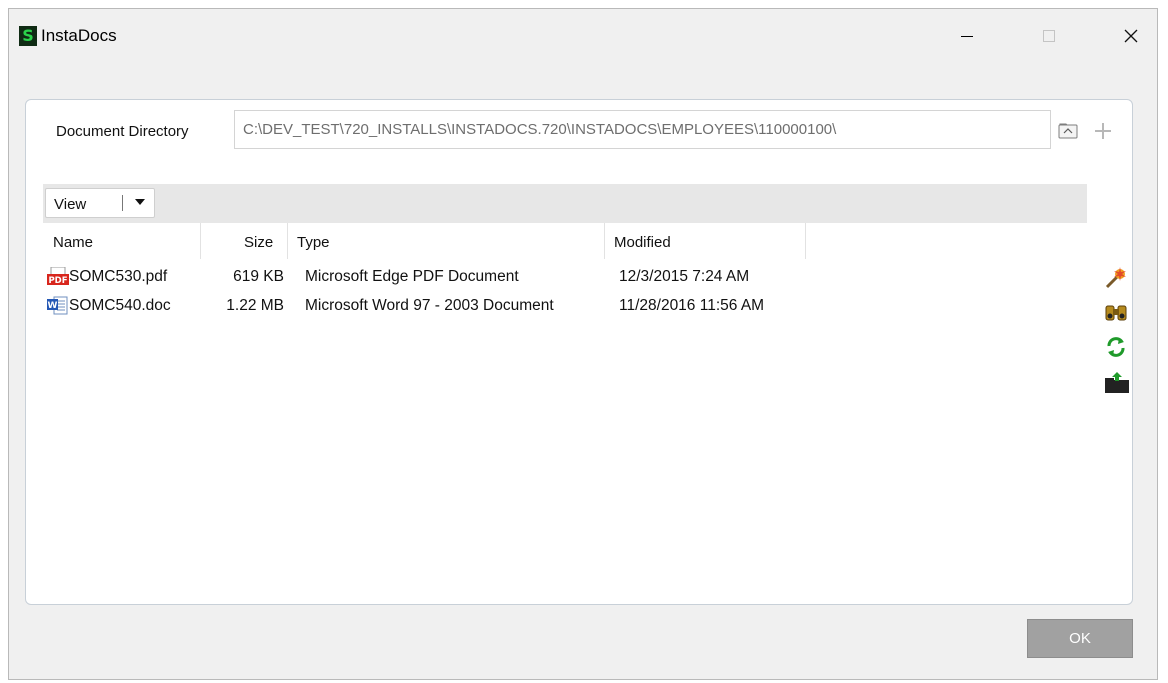 The height and width of the screenshot is (683, 1168). Describe the element at coordinates (565, 203) in the screenshot. I see `list-toolbar: View` at that location.